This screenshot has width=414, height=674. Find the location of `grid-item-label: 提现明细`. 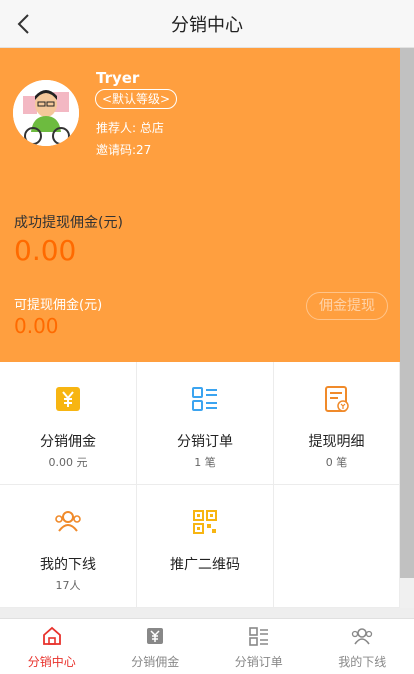

grid-item-label: 提现明细 is located at coordinates (336, 442).